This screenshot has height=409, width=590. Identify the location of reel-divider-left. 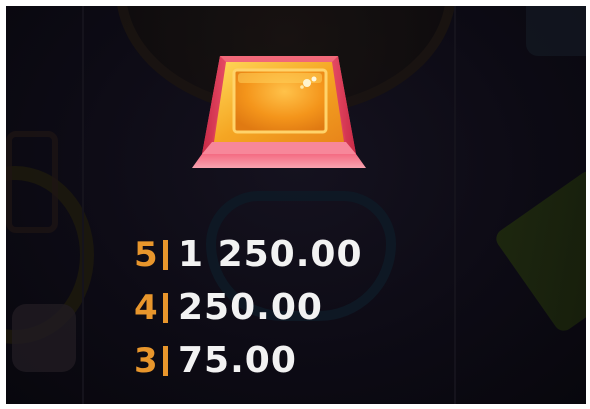
(83, 205).